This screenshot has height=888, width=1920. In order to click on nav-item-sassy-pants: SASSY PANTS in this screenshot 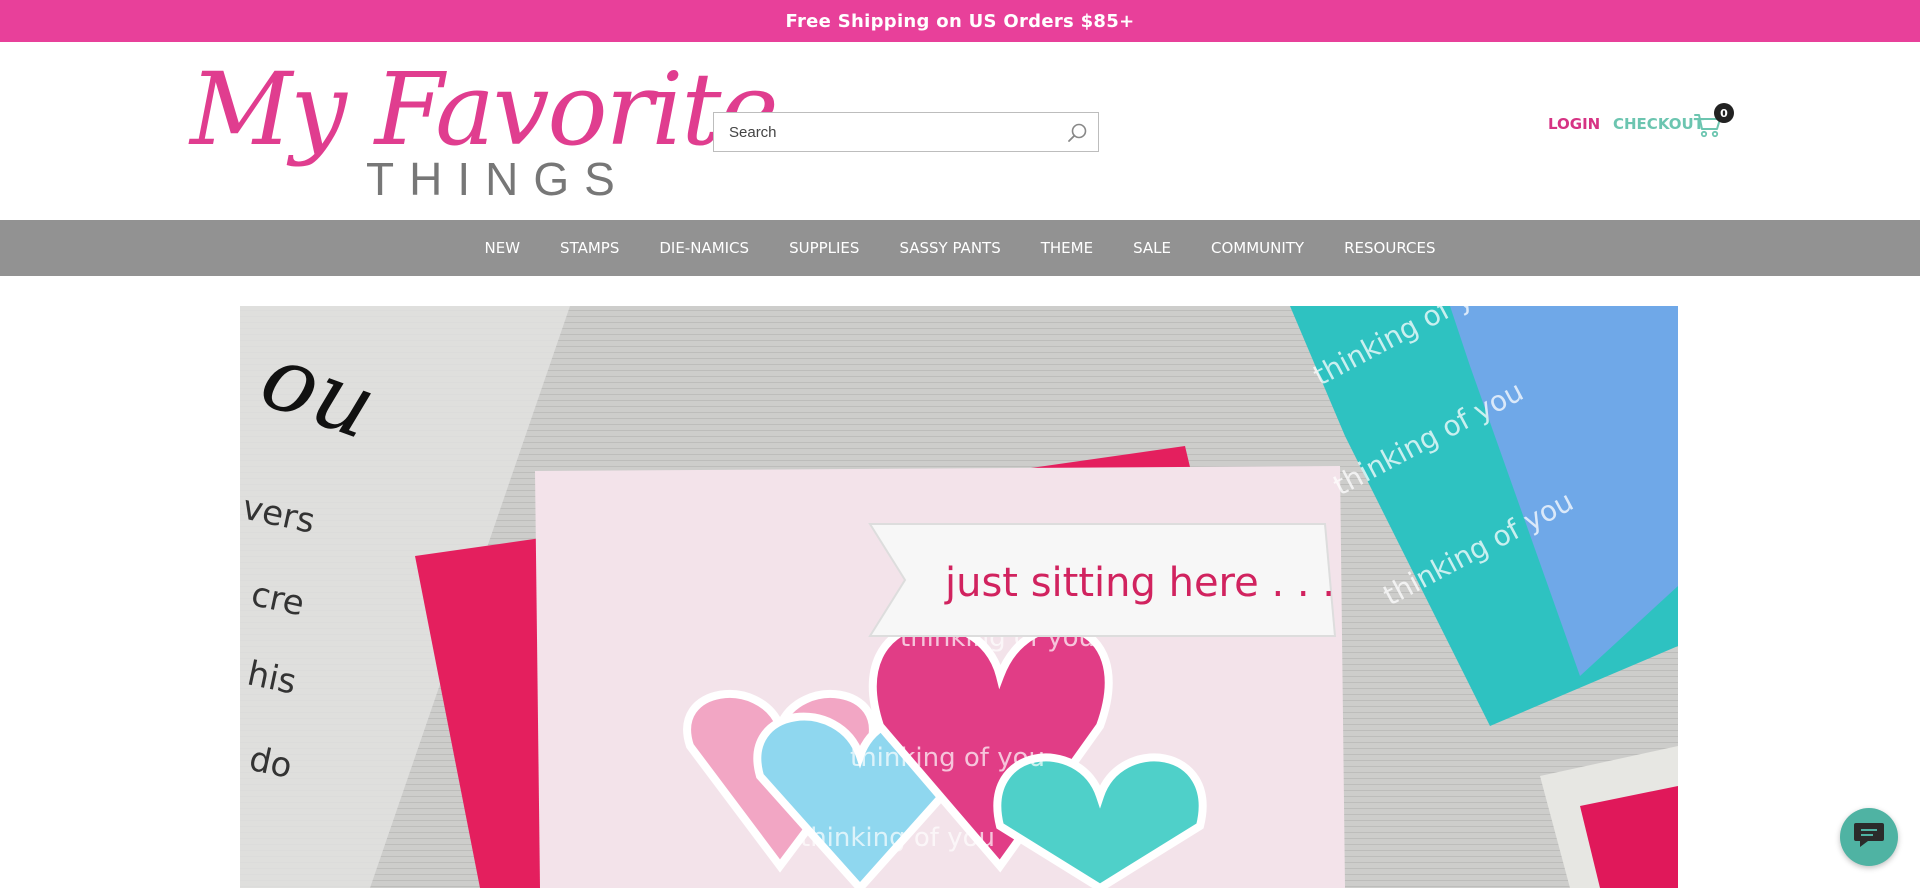, I will do `click(949, 248)`.